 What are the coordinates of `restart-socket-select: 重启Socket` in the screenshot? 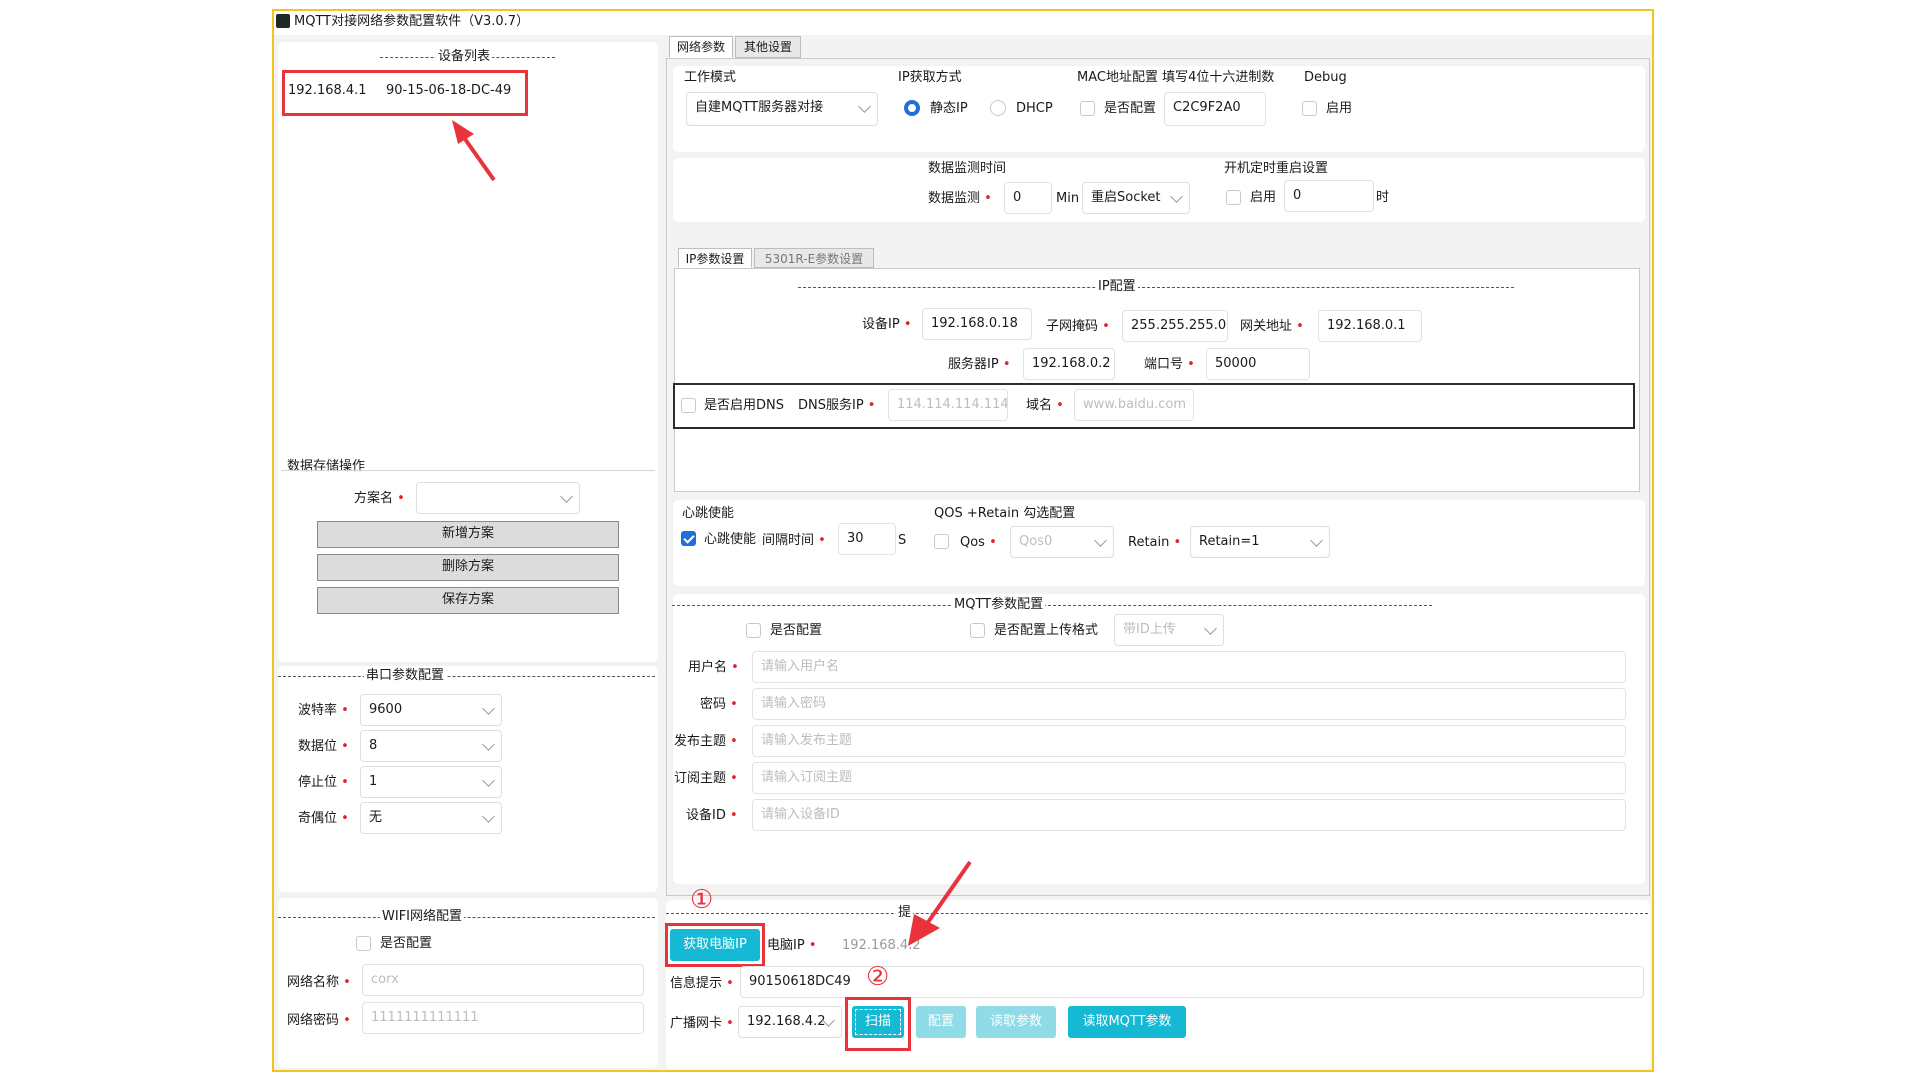 It's located at (1136, 198).